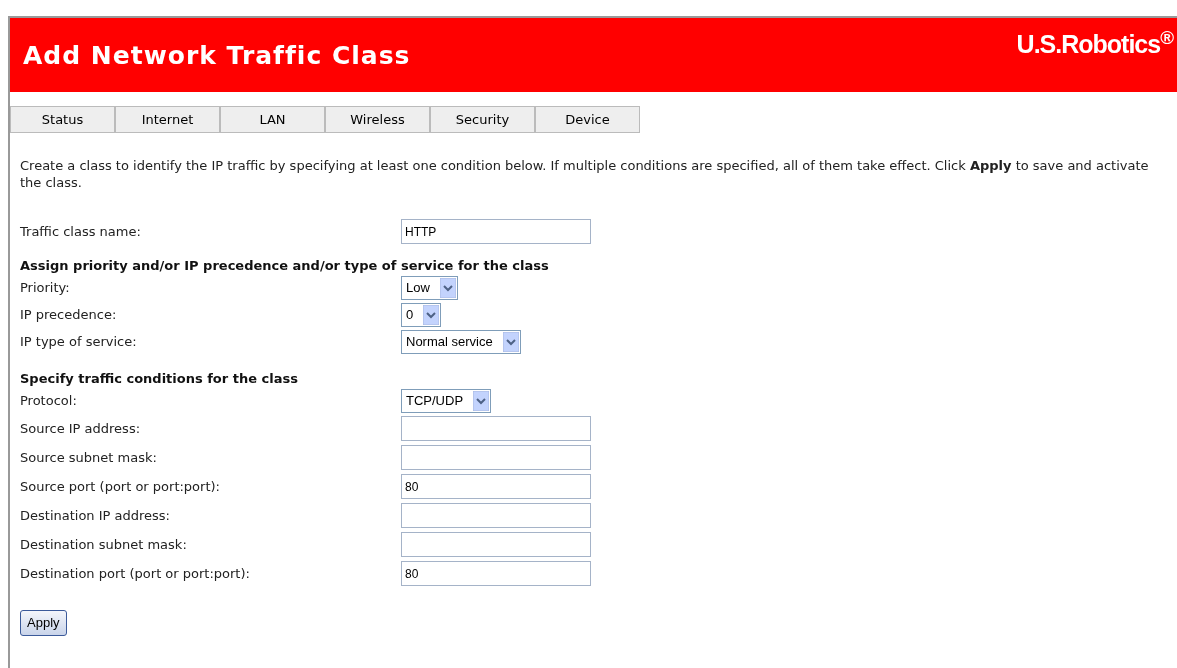 This screenshot has height=668, width=1177. Describe the element at coordinates (285, 266) in the screenshot. I see `section-heading: Assign priority and/or IP precedence and/or type of service for the class` at that location.